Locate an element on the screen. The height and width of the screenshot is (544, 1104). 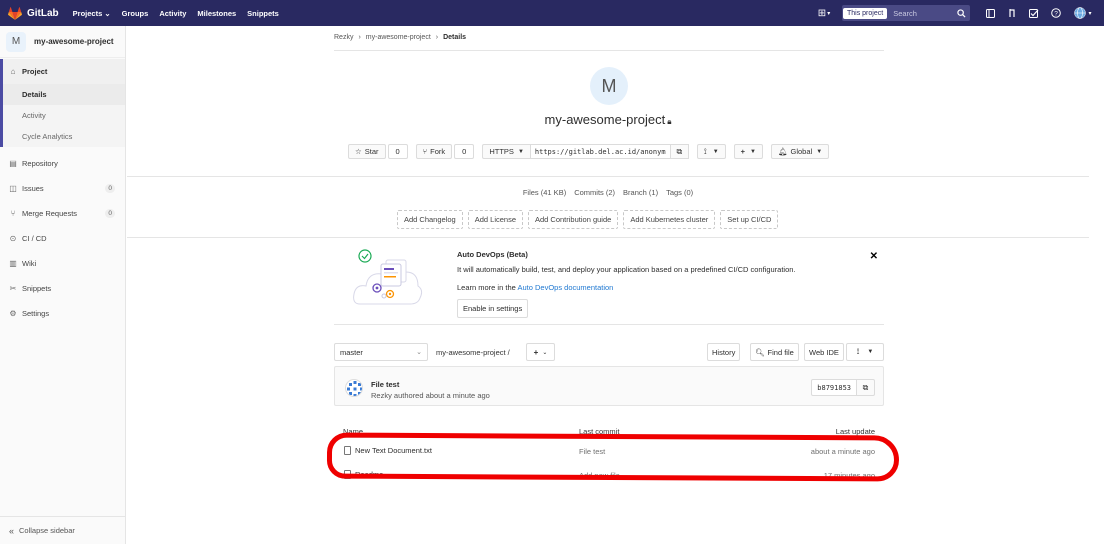
fork-button: ⑂ Fork is located at coordinates (434, 151).